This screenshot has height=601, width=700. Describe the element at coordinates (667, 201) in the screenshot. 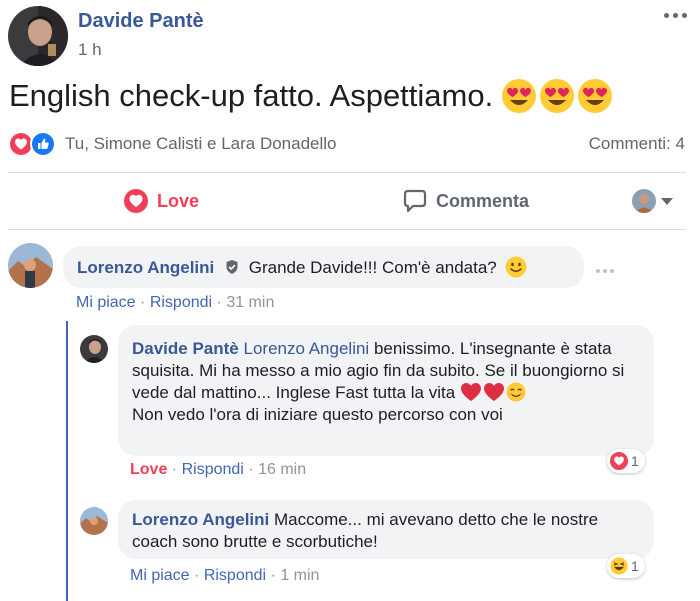

I see `caret-down-icon` at that location.